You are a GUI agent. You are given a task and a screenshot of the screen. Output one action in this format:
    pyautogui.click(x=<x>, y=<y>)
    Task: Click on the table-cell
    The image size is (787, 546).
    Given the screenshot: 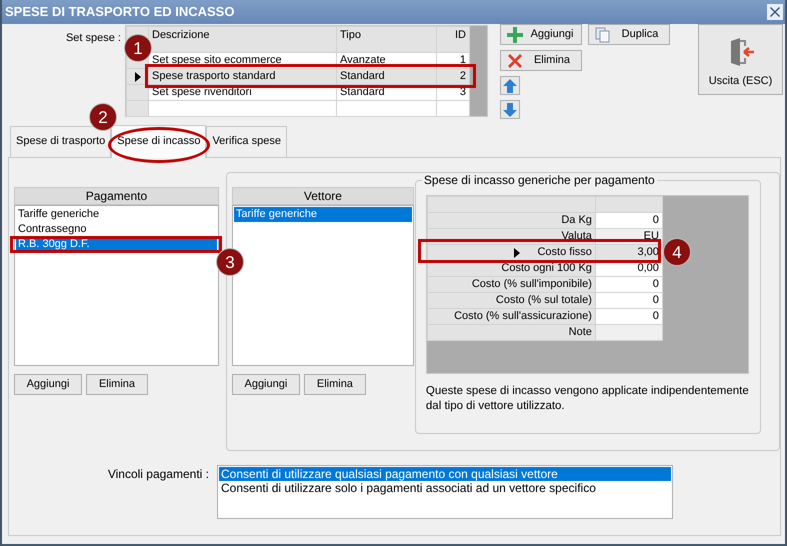 What is the action you would take?
    pyautogui.click(x=628, y=332)
    